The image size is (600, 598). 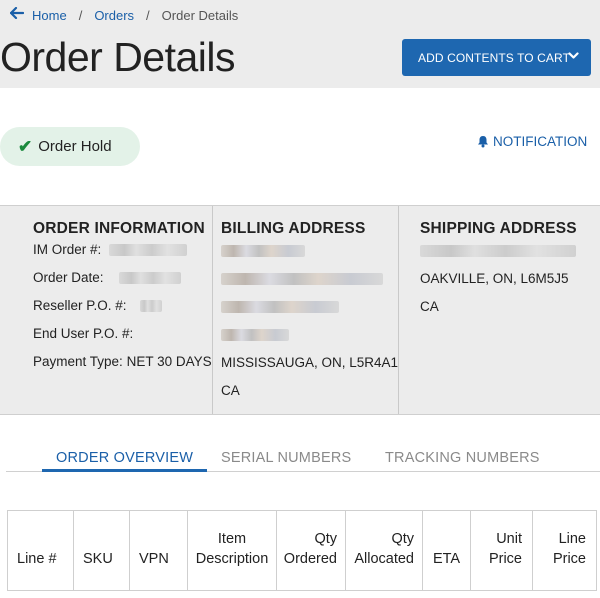 What do you see at coordinates (462, 458) in the screenshot?
I see `tab-tracking-numbers: TRACKING NUMBERS` at bounding box center [462, 458].